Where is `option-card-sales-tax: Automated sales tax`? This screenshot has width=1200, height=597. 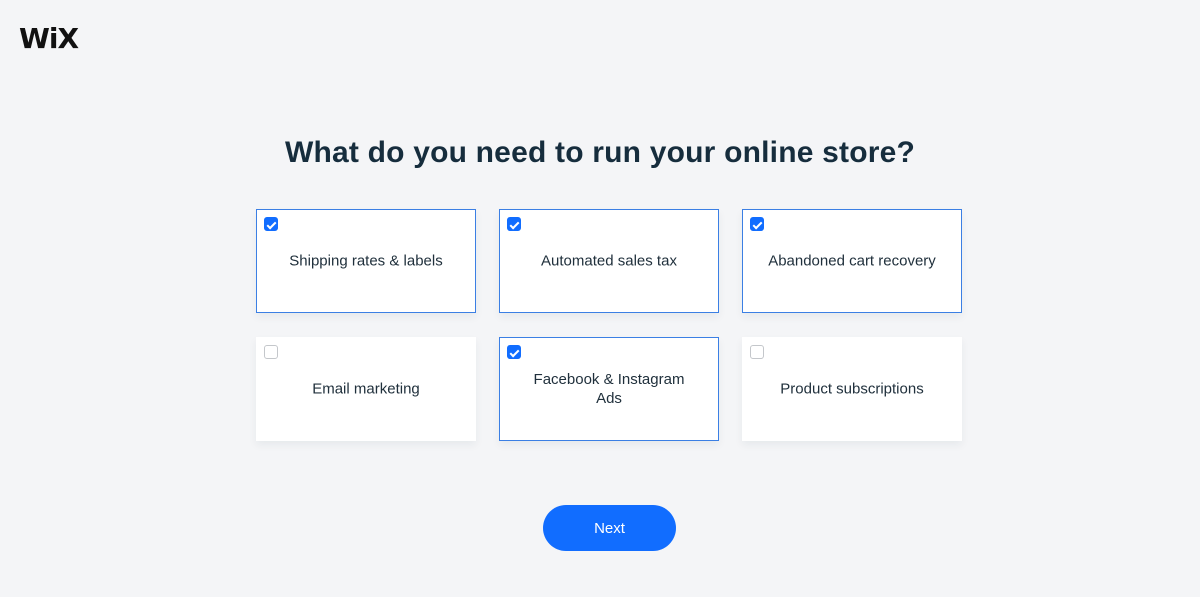 option-card-sales-tax: Automated sales tax is located at coordinates (609, 261).